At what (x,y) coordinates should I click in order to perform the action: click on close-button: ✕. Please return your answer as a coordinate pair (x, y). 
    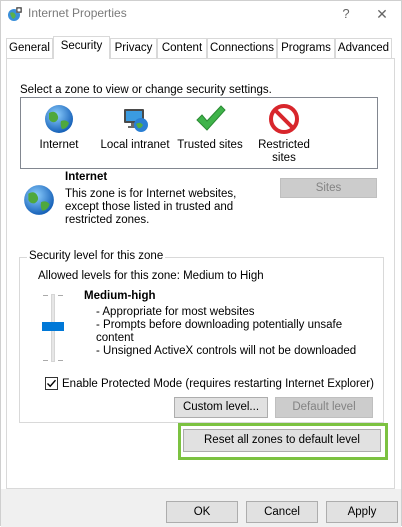
    Looking at the image, I should click on (382, 14).